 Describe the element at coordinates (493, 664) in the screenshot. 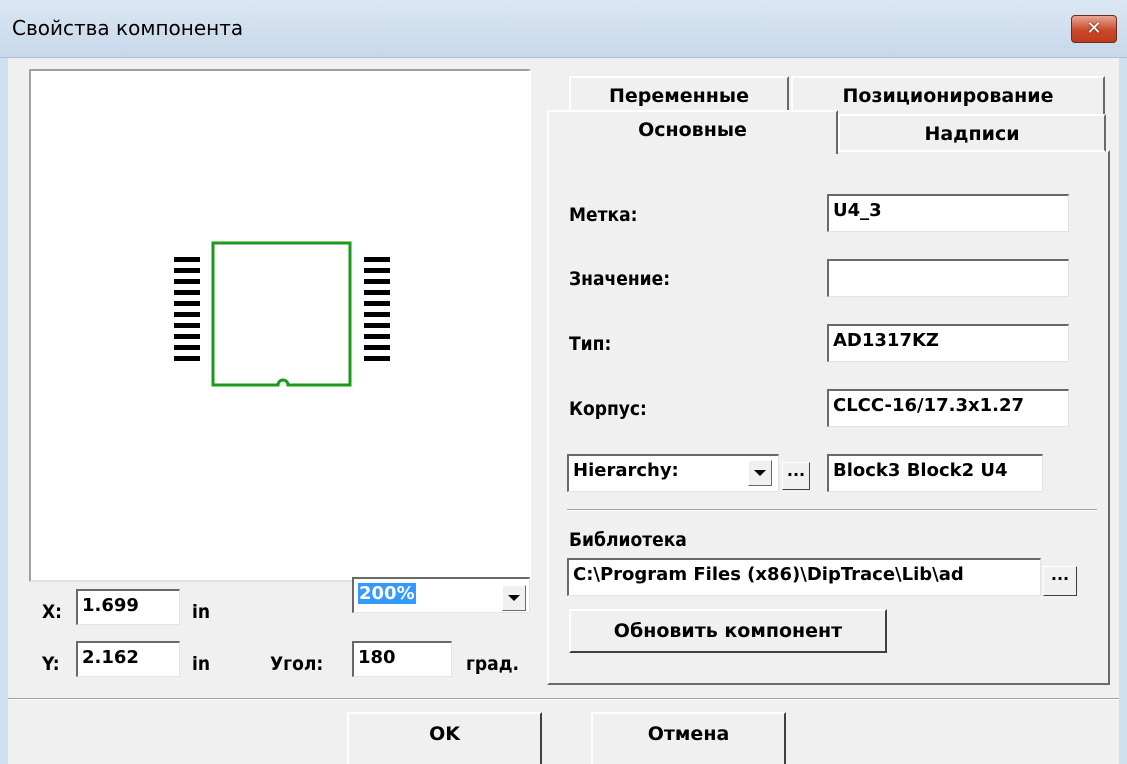

I see `angle-unit-label: град.` at that location.